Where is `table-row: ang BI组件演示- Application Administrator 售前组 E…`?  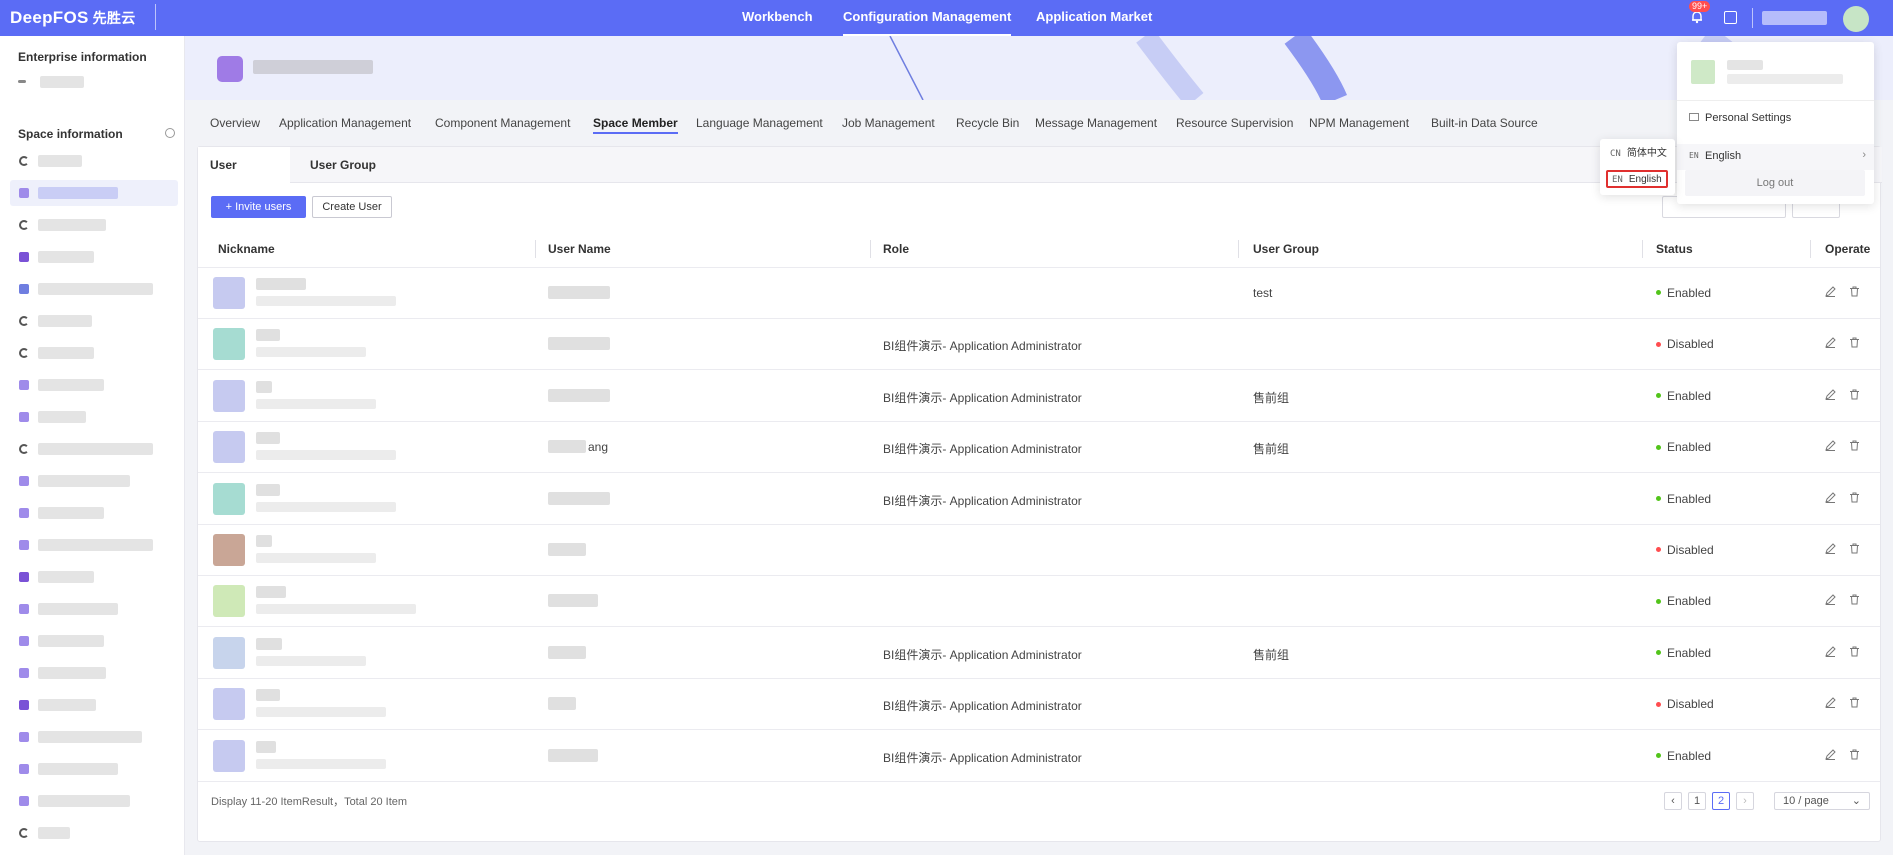 table-row: ang BI组件演示- Application Administrator 售前组 E… is located at coordinates (1039, 448).